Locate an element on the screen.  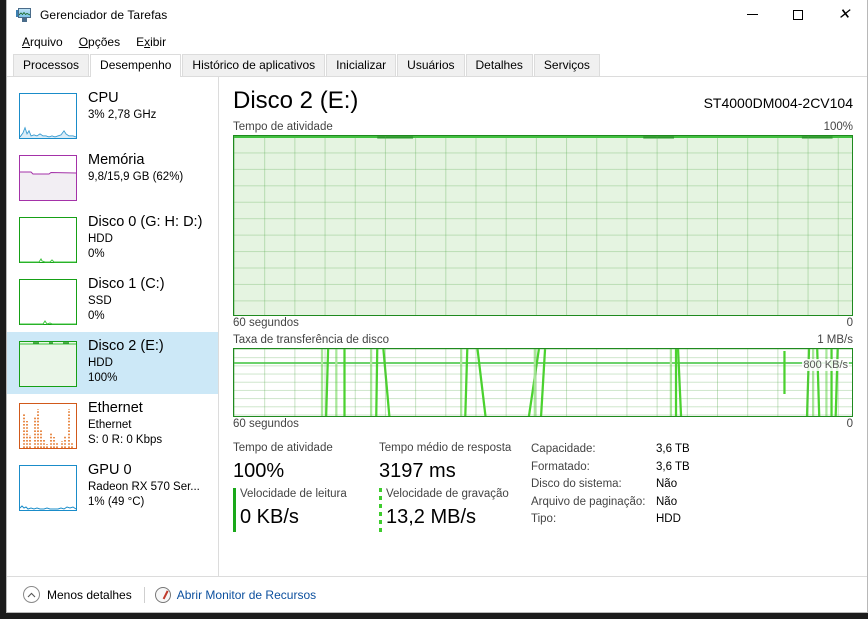
sidebar-item-memoria-sub1: 9,8/15,9 GB (62%) is located at coordinates (136, 177).